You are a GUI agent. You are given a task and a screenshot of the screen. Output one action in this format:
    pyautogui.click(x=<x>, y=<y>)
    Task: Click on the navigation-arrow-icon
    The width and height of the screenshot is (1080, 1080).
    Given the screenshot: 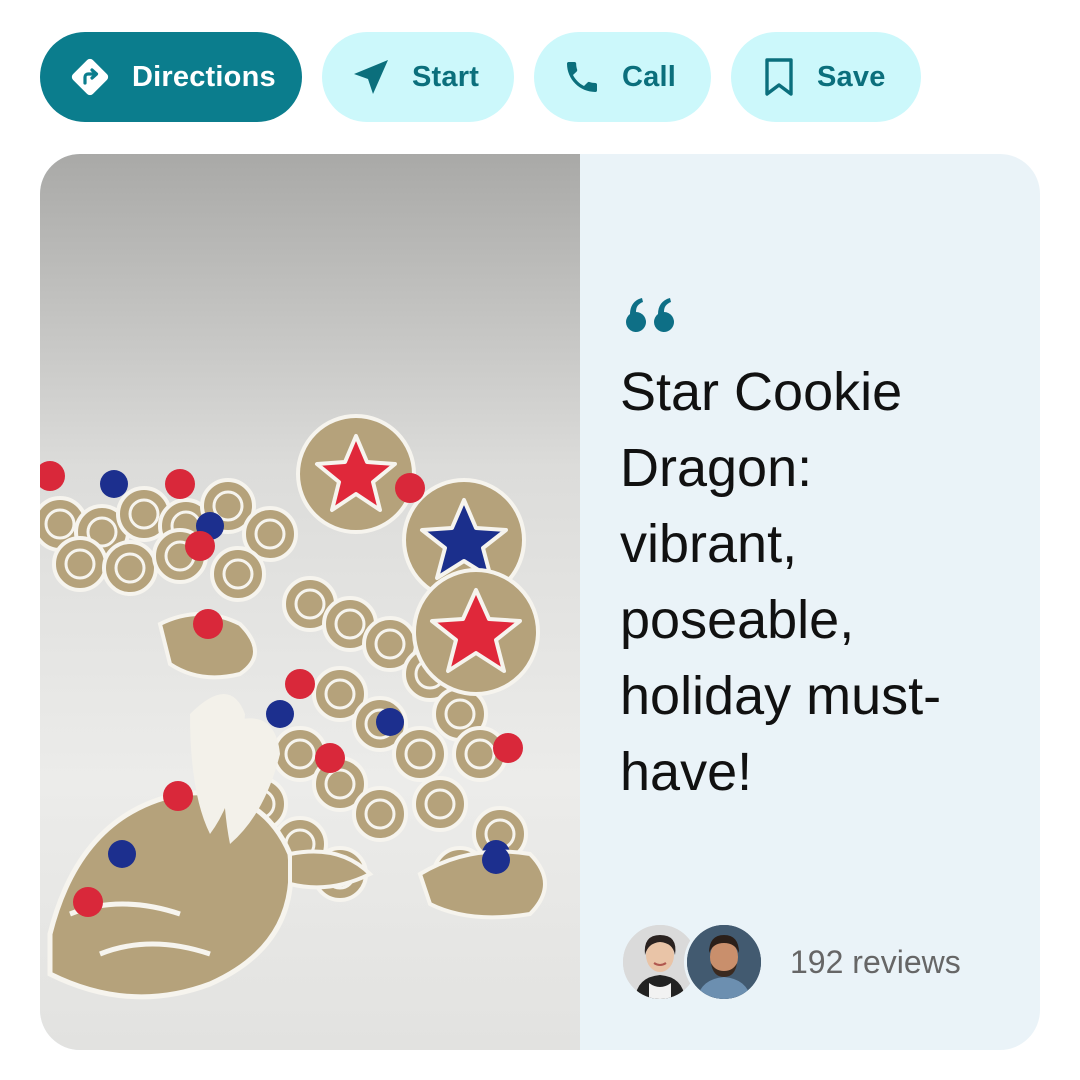 What is the action you would take?
    pyautogui.click(x=371, y=77)
    